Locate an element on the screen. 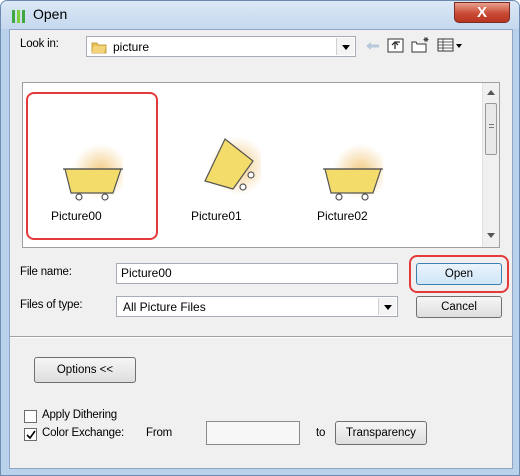  transparency-button: Transparency is located at coordinates (381, 433).